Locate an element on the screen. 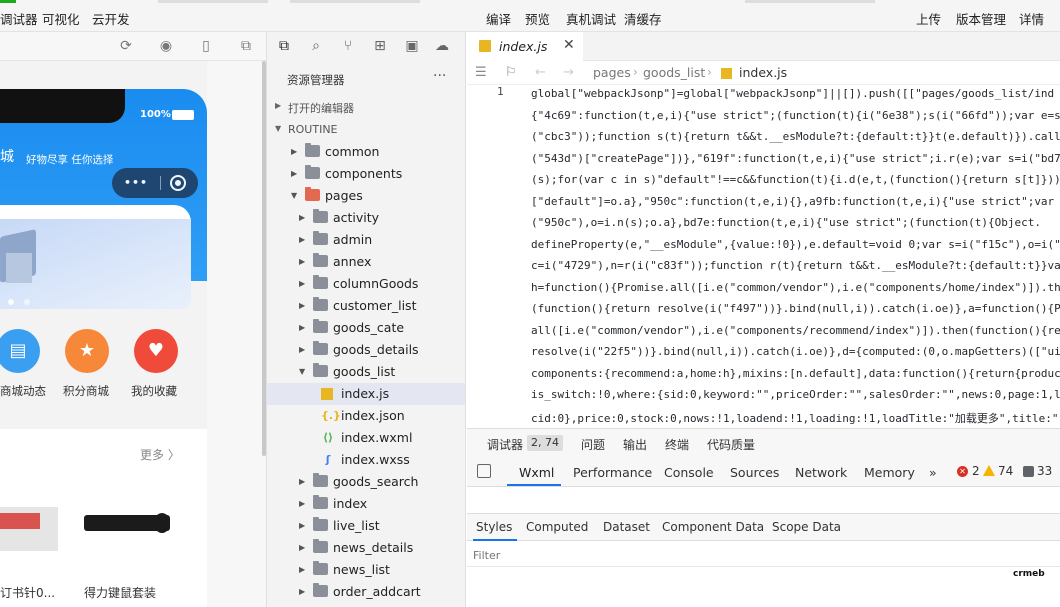 The height and width of the screenshot is (607, 1060). breadcrumb-item: pages is located at coordinates (612, 72).